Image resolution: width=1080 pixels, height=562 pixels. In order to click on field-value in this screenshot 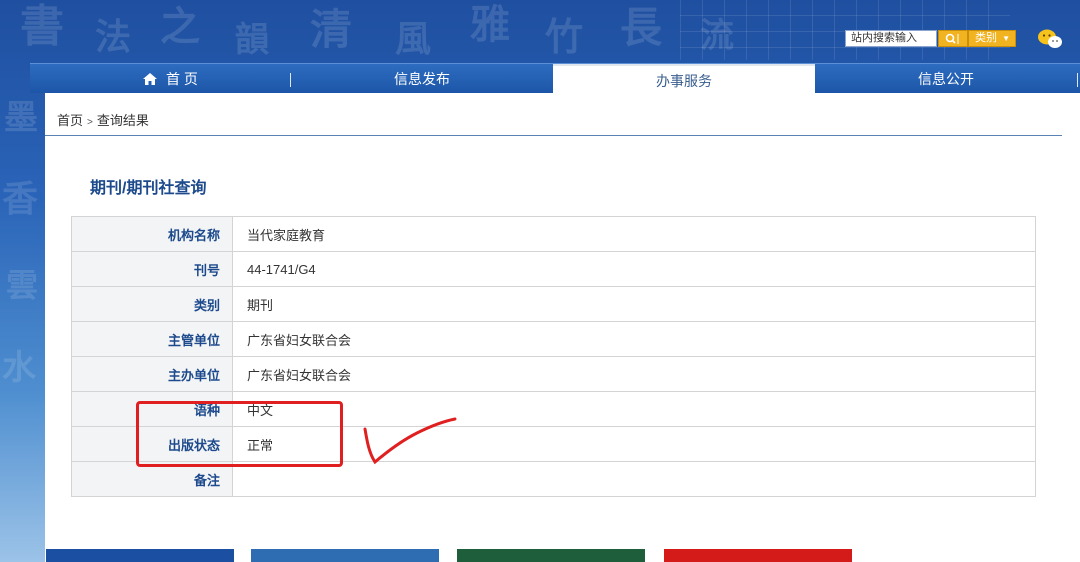, I will do `click(634, 479)`.